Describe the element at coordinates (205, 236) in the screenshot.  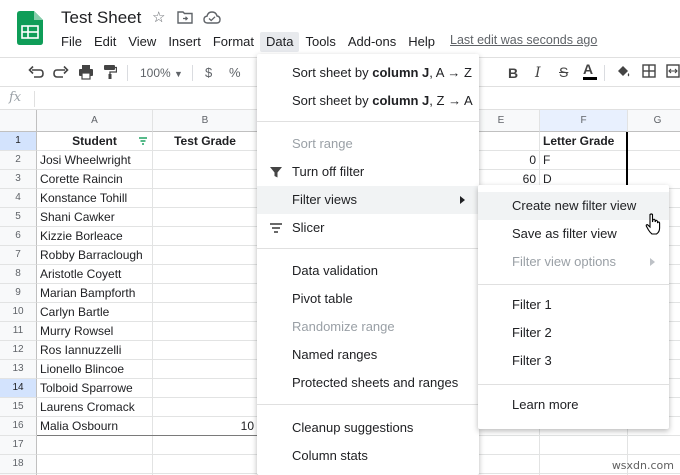
I see `cell-b6` at that location.